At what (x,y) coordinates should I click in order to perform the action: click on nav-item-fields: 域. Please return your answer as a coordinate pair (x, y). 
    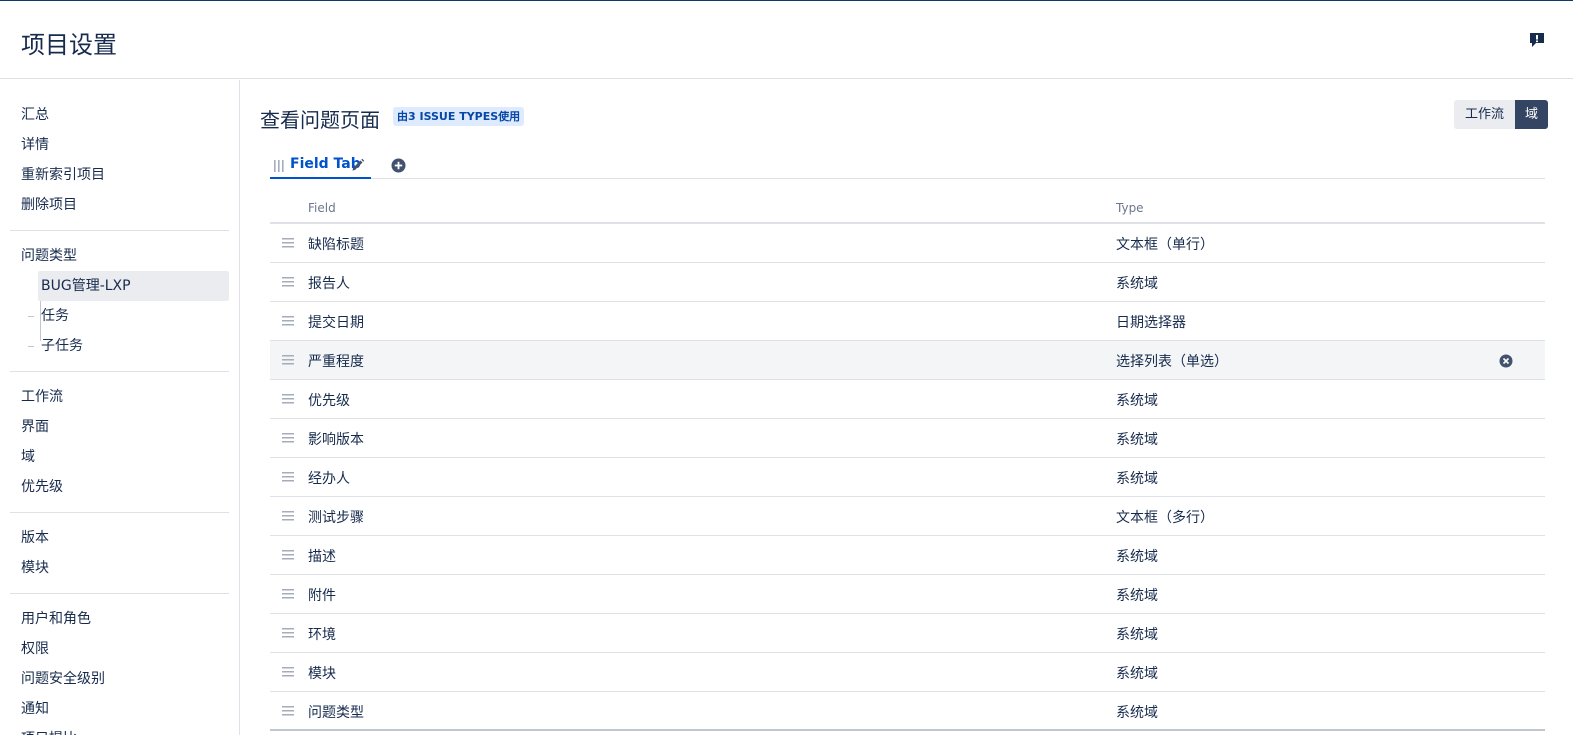
    Looking at the image, I should click on (119, 457).